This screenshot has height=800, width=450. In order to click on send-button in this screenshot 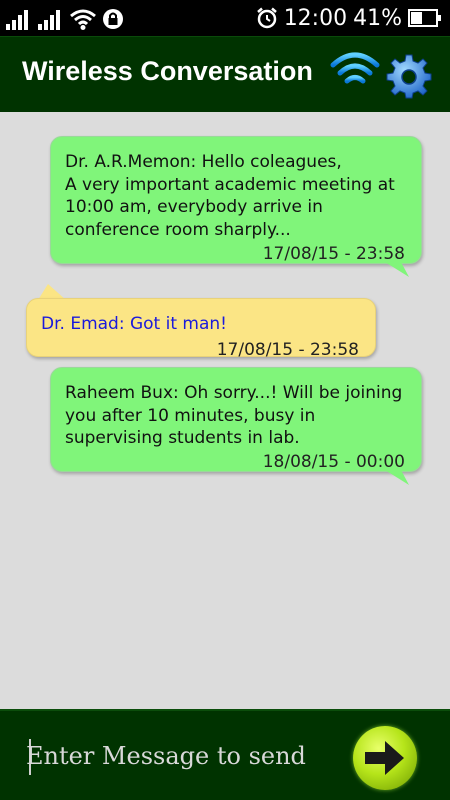, I will do `click(385, 758)`.